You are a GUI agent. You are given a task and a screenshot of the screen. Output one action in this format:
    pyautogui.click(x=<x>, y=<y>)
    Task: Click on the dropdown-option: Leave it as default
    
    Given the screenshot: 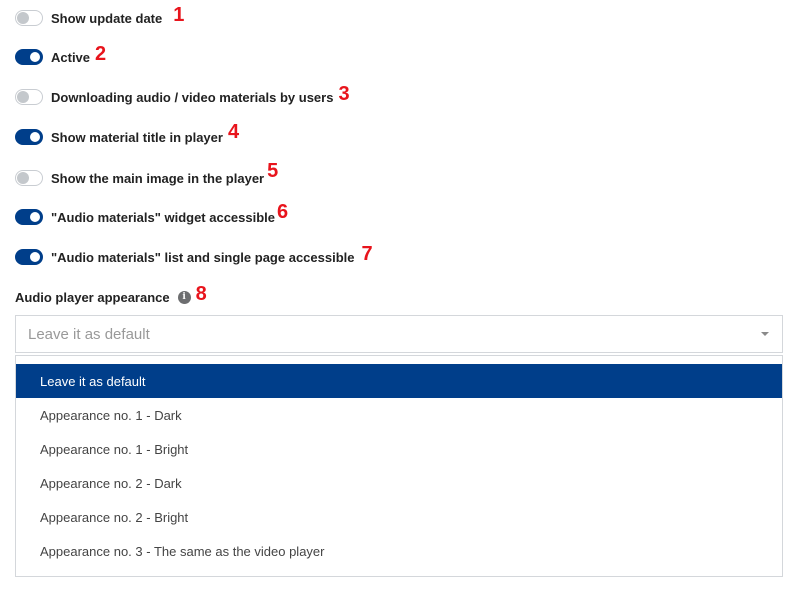 What is the action you would take?
    pyautogui.click(x=399, y=381)
    